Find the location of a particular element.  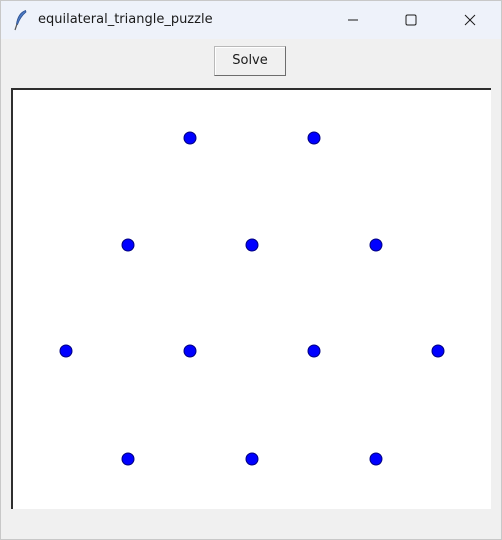

minimize-icon is located at coordinates (353, 20).